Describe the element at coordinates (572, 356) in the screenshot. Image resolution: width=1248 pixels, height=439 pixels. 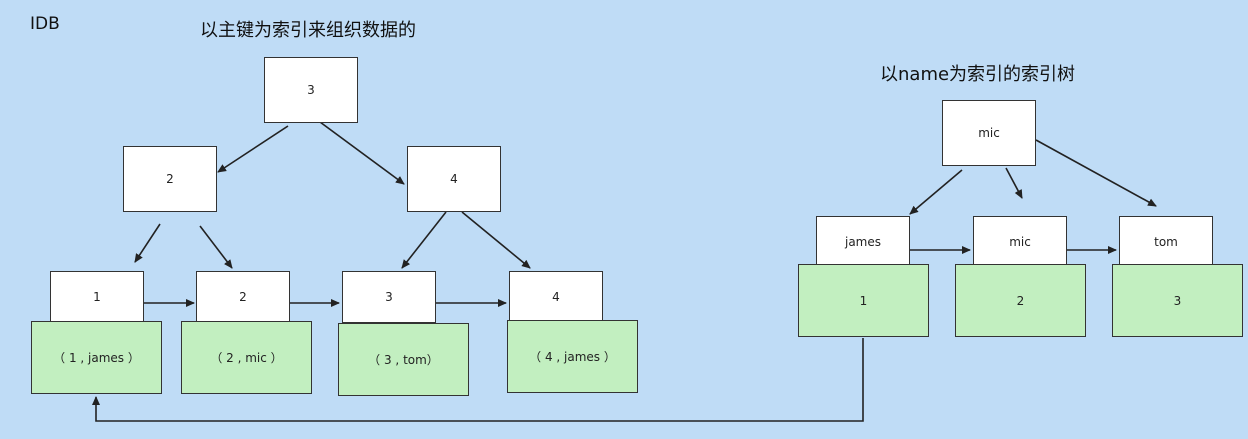
I see `primary-leaf-row-4: （ 4 , james ）` at that location.